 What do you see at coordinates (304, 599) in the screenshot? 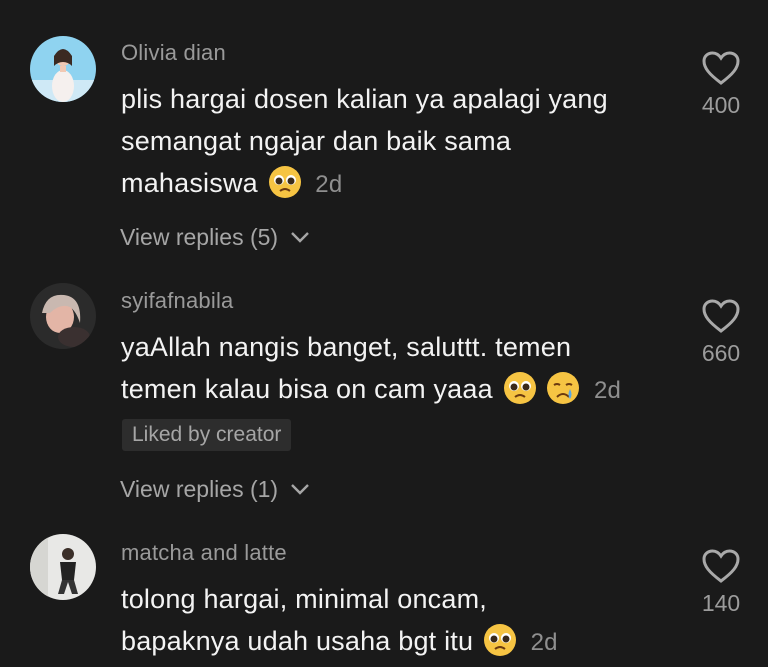
I see `comment-text-line: tolong hargai, minimal oncam,` at bounding box center [304, 599].